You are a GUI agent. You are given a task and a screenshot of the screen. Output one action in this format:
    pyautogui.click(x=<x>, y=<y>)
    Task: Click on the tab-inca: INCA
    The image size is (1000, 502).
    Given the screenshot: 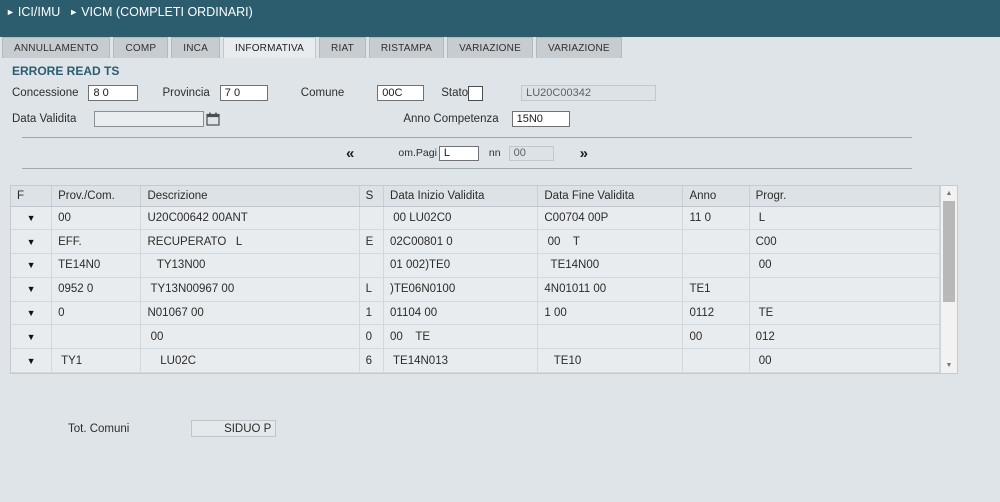 What is the action you would take?
    pyautogui.click(x=195, y=47)
    